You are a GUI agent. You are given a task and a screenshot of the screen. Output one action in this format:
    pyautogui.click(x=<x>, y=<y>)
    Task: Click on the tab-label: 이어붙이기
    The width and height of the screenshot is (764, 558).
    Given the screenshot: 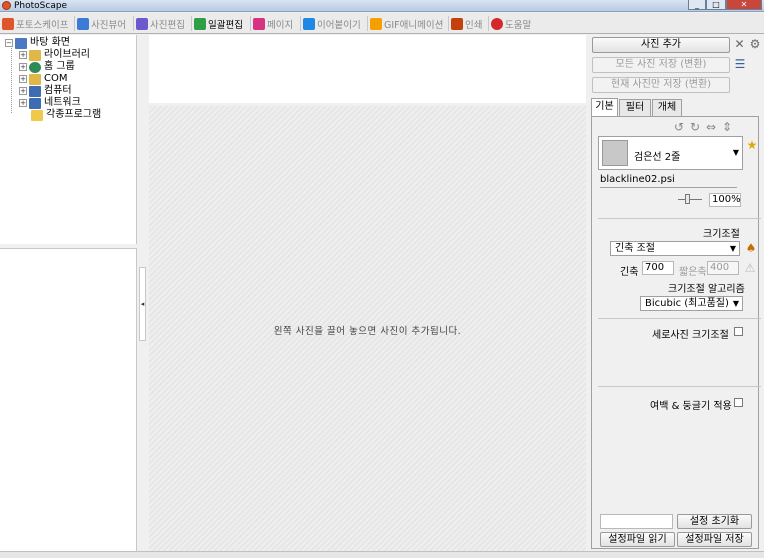 What is the action you would take?
    pyautogui.click(x=339, y=25)
    